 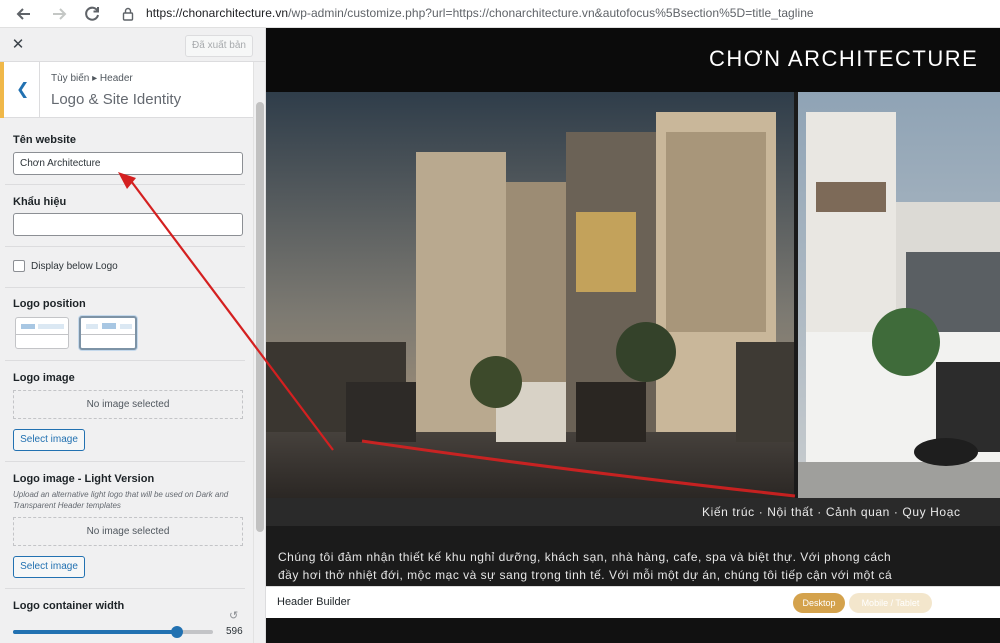 I want to click on logo-image-placeholder: No image selected, so click(x=128, y=404).